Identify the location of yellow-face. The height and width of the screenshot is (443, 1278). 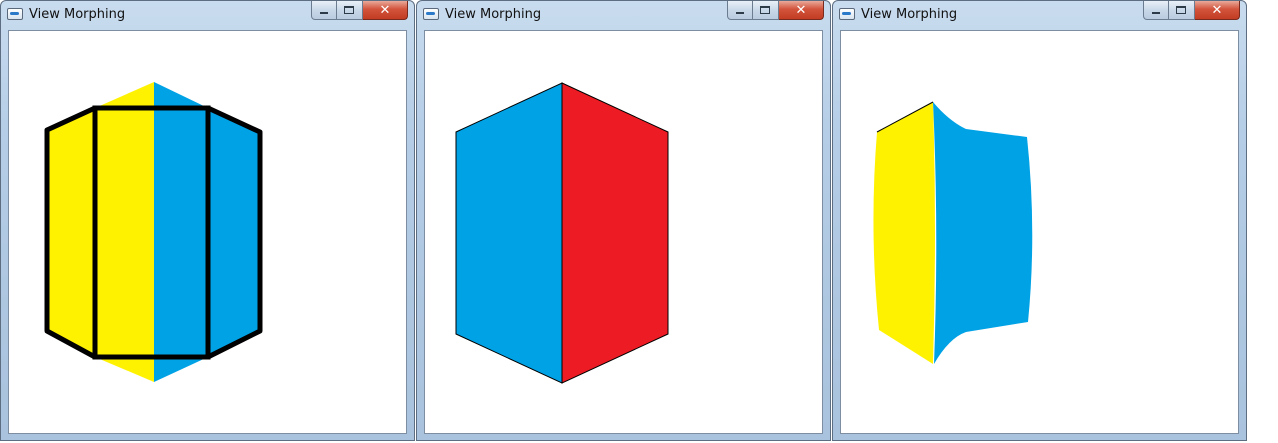
(904, 233).